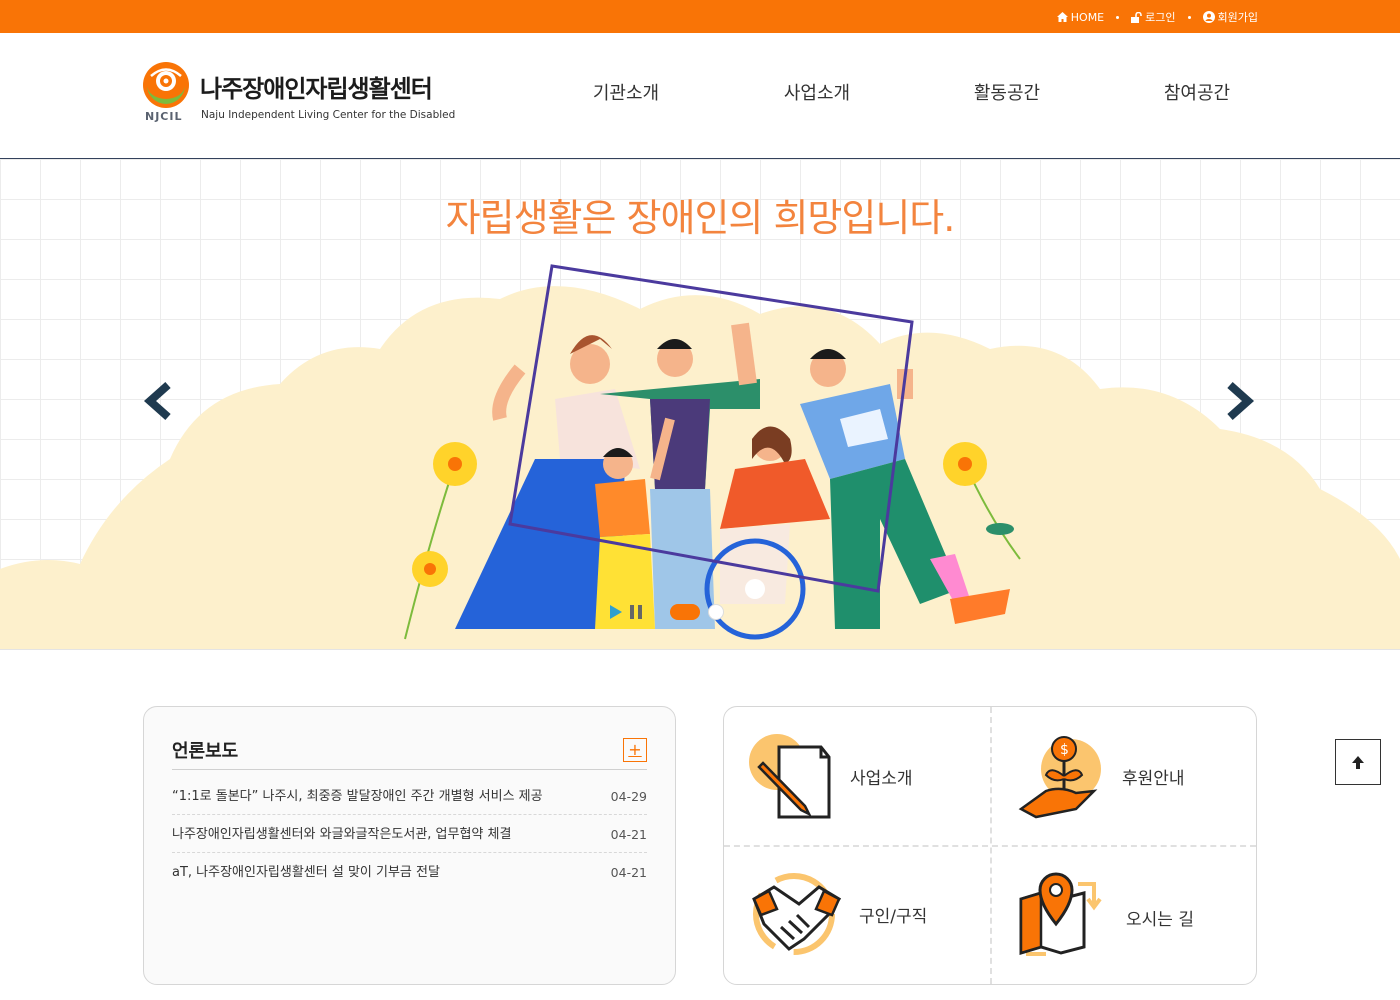 This screenshot has width=1400, height=1000. I want to click on login-link: 로그인, so click(1153, 17).